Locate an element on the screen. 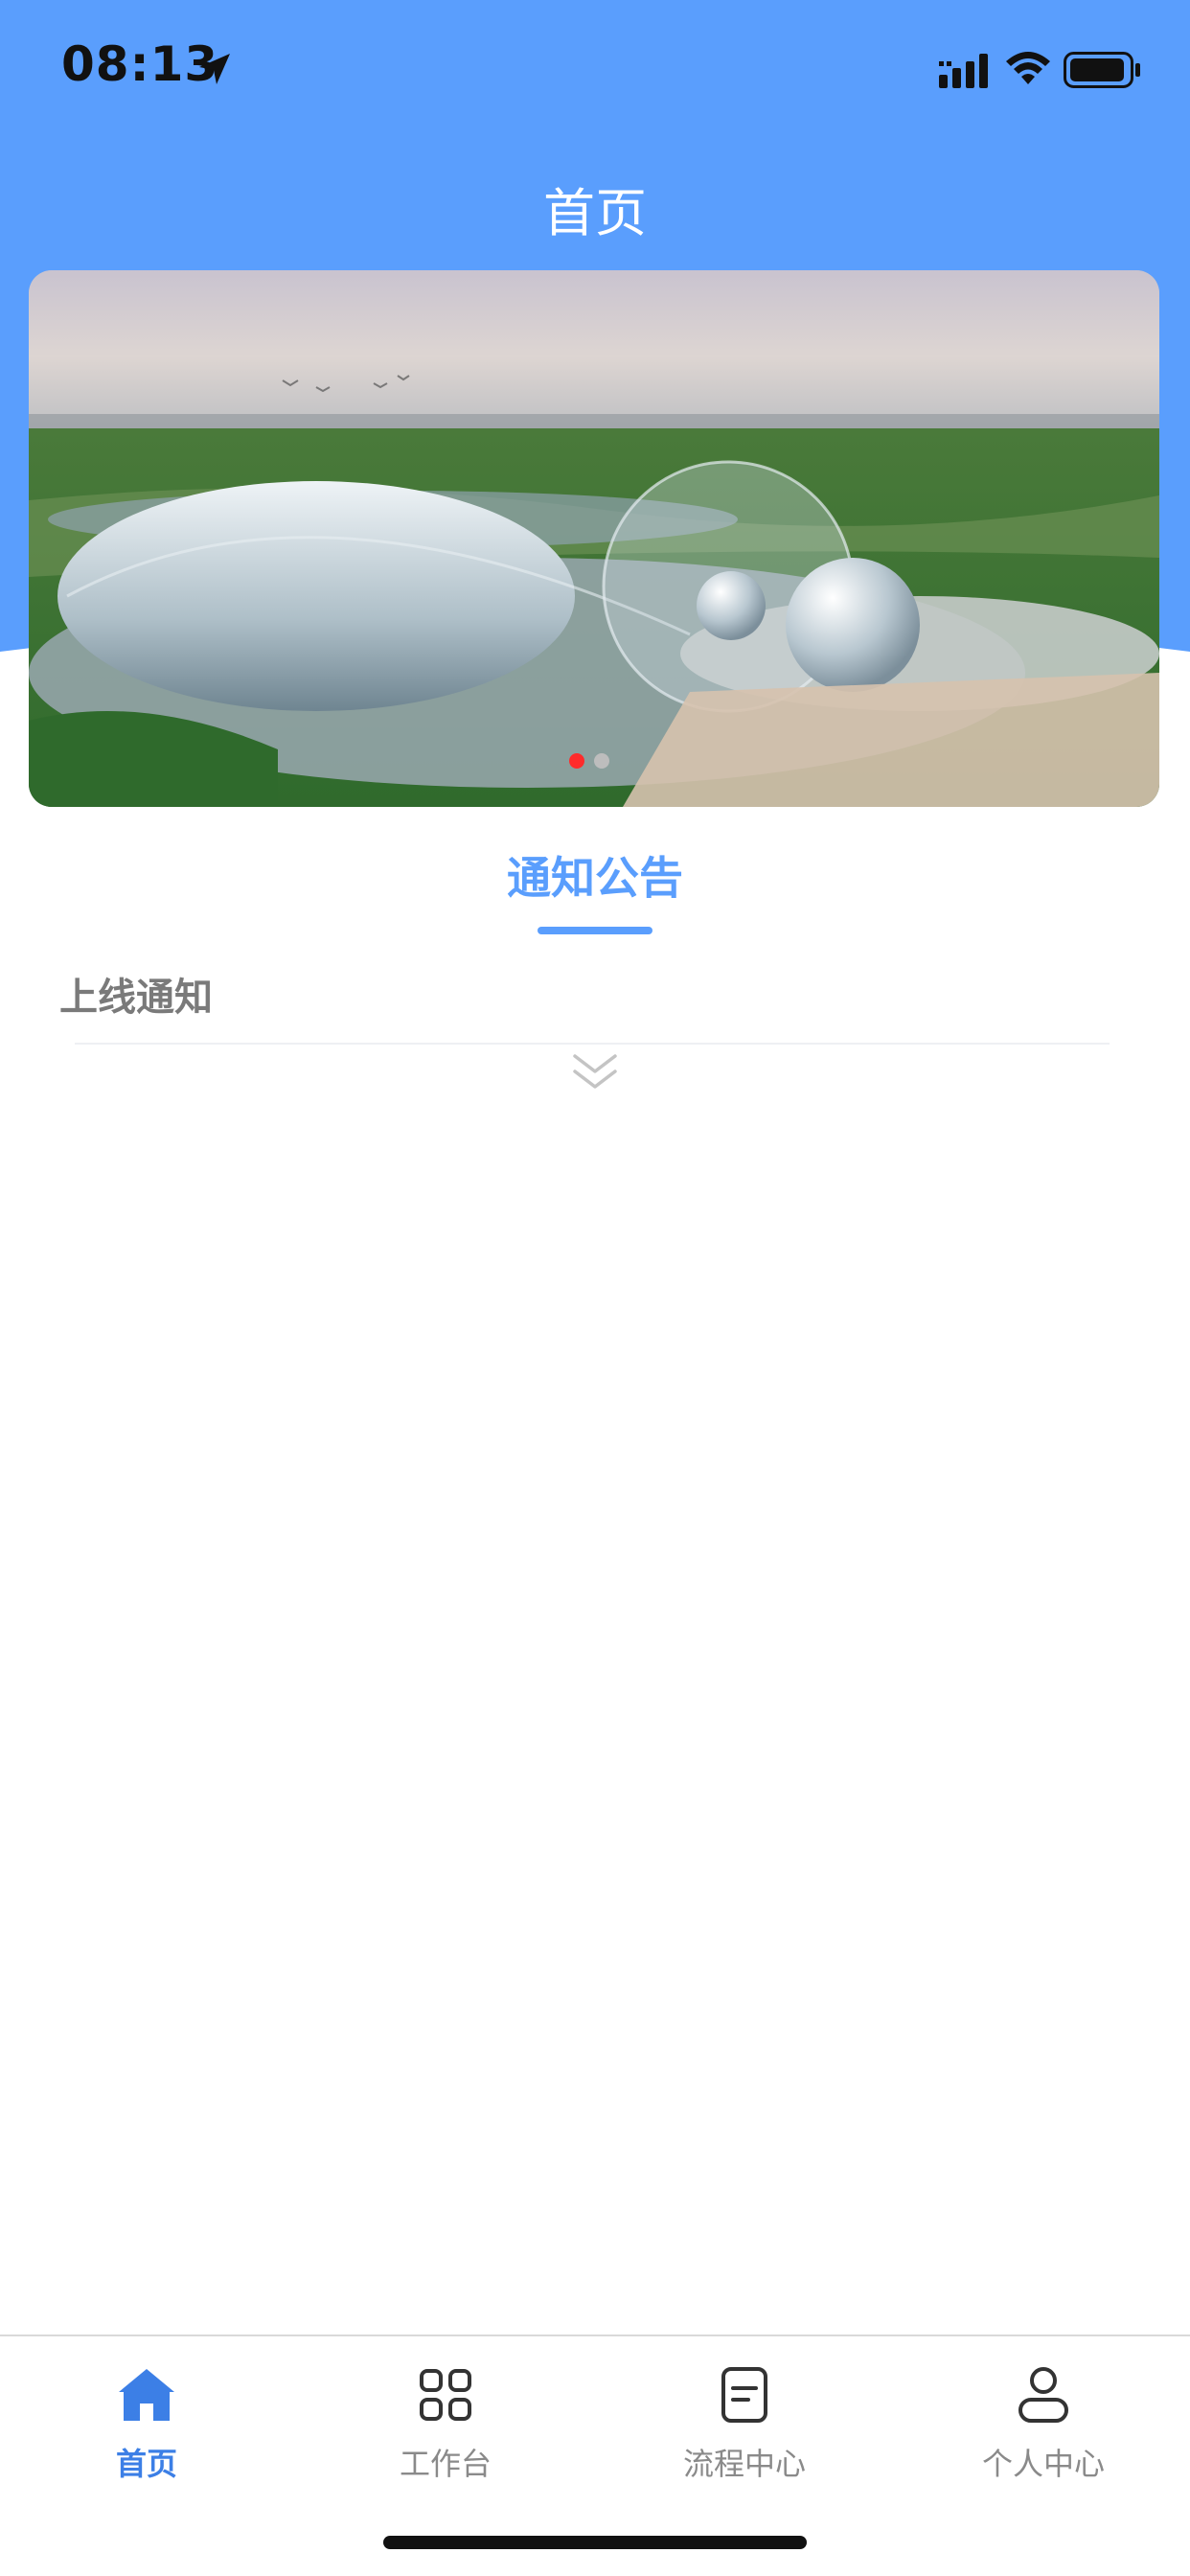 Image resolution: width=1190 pixels, height=2576 pixels. tab-workbench-label: 工作台 is located at coordinates (445, 2464).